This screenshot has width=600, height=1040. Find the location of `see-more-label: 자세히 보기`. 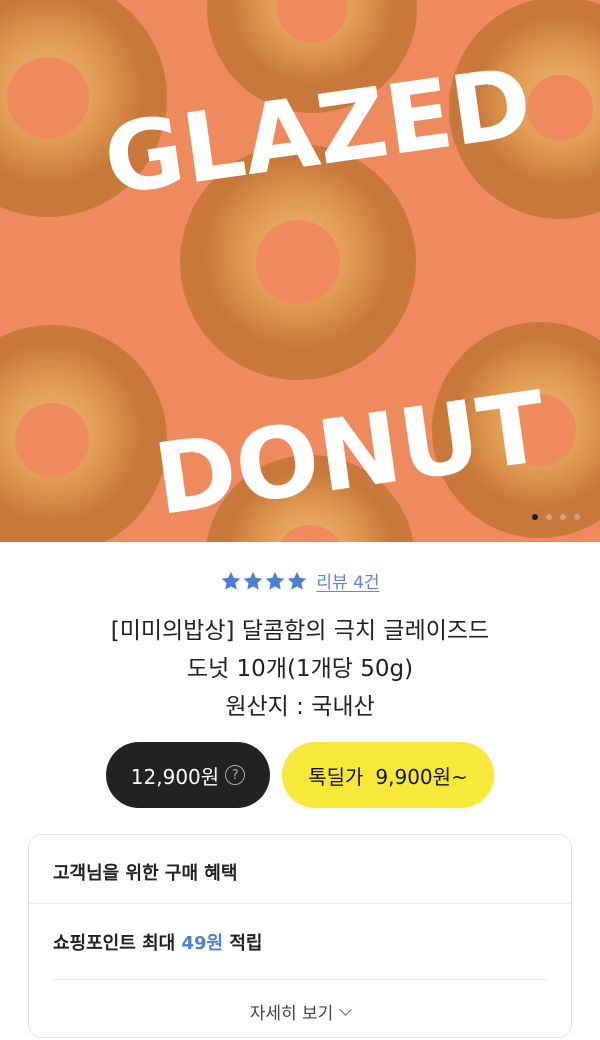

see-more-label: 자세히 보기 is located at coordinates (291, 1014).